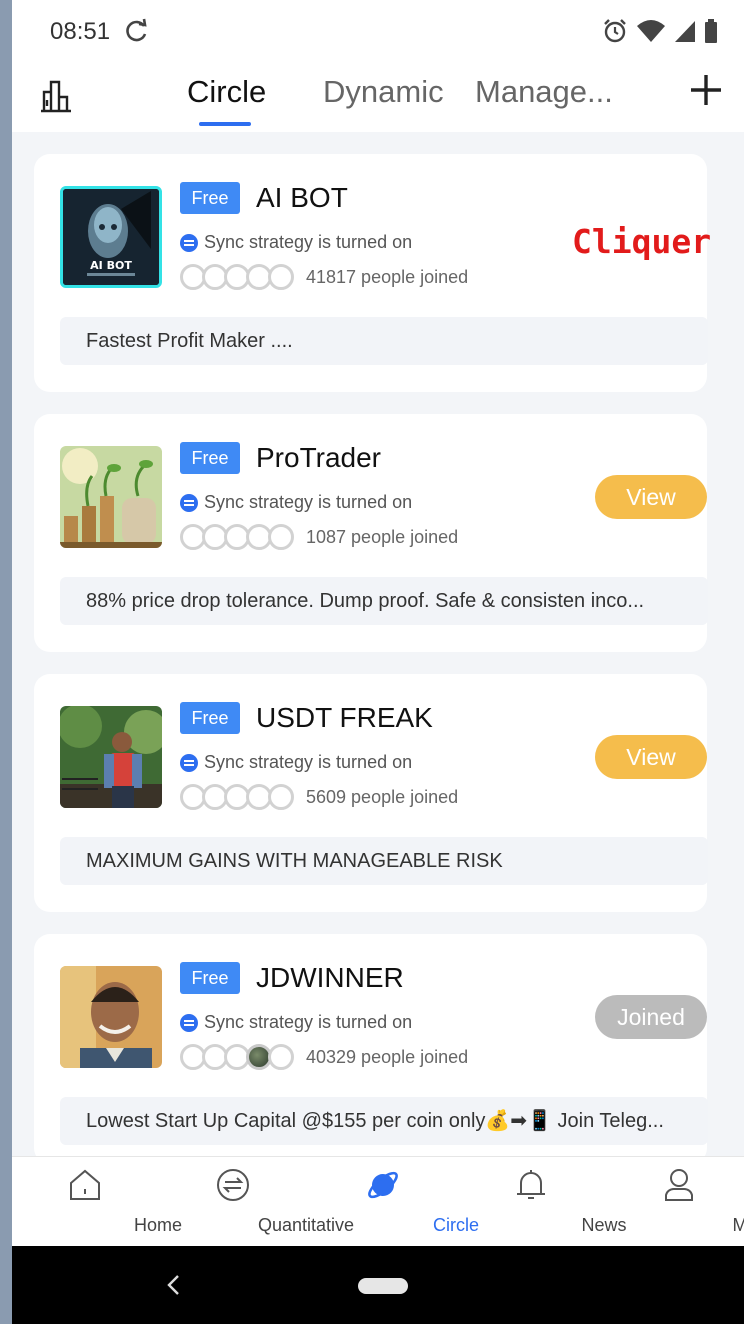 Image resolution: width=744 pixels, height=1324 pixels. What do you see at coordinates (685, 31) in the screenshot?
I see `signal-icon` at bounding box center [685, 31].